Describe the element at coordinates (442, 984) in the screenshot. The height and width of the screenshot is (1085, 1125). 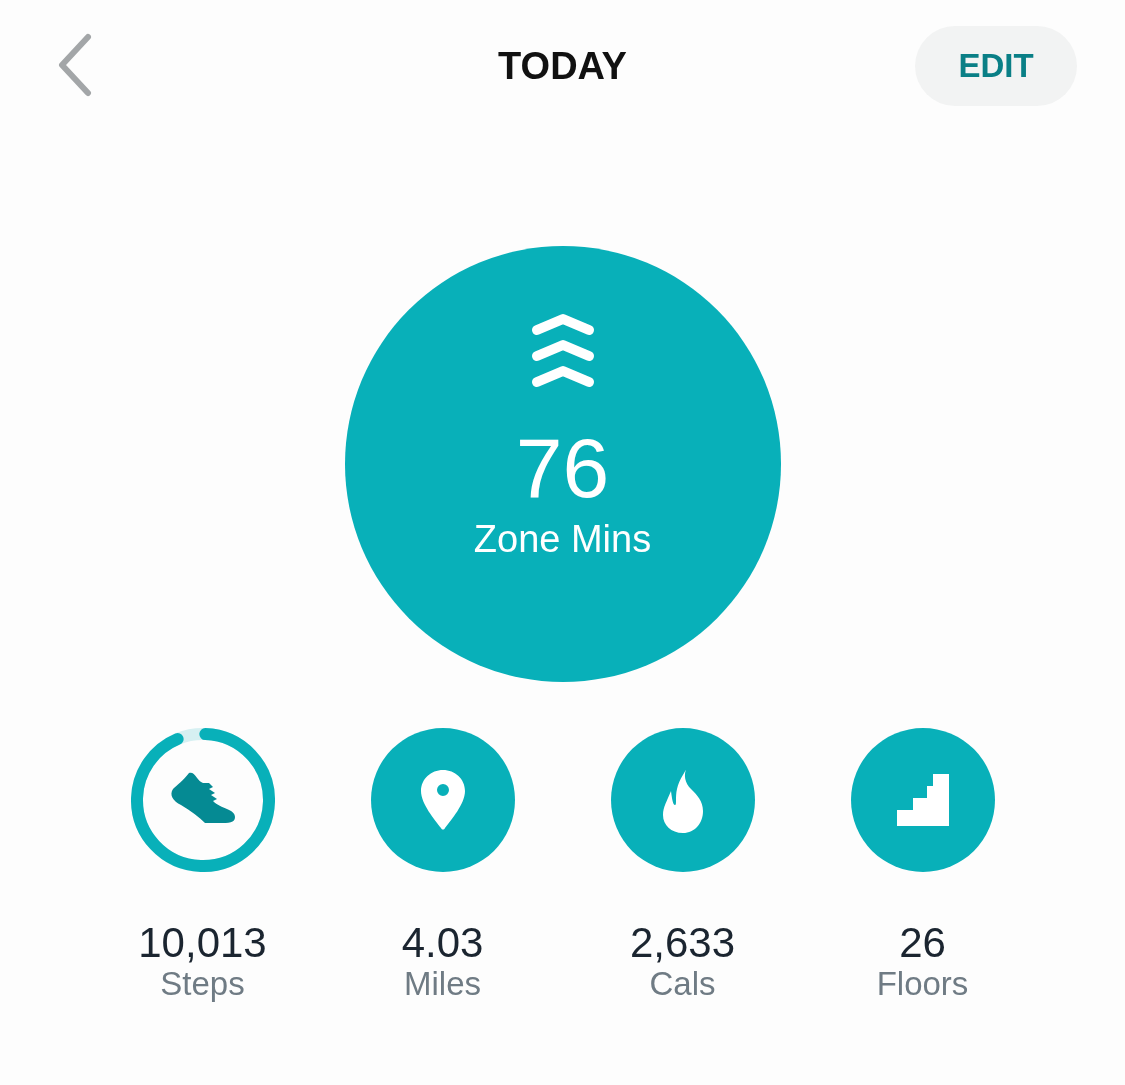
I see `stat-label: Miles` at that location.